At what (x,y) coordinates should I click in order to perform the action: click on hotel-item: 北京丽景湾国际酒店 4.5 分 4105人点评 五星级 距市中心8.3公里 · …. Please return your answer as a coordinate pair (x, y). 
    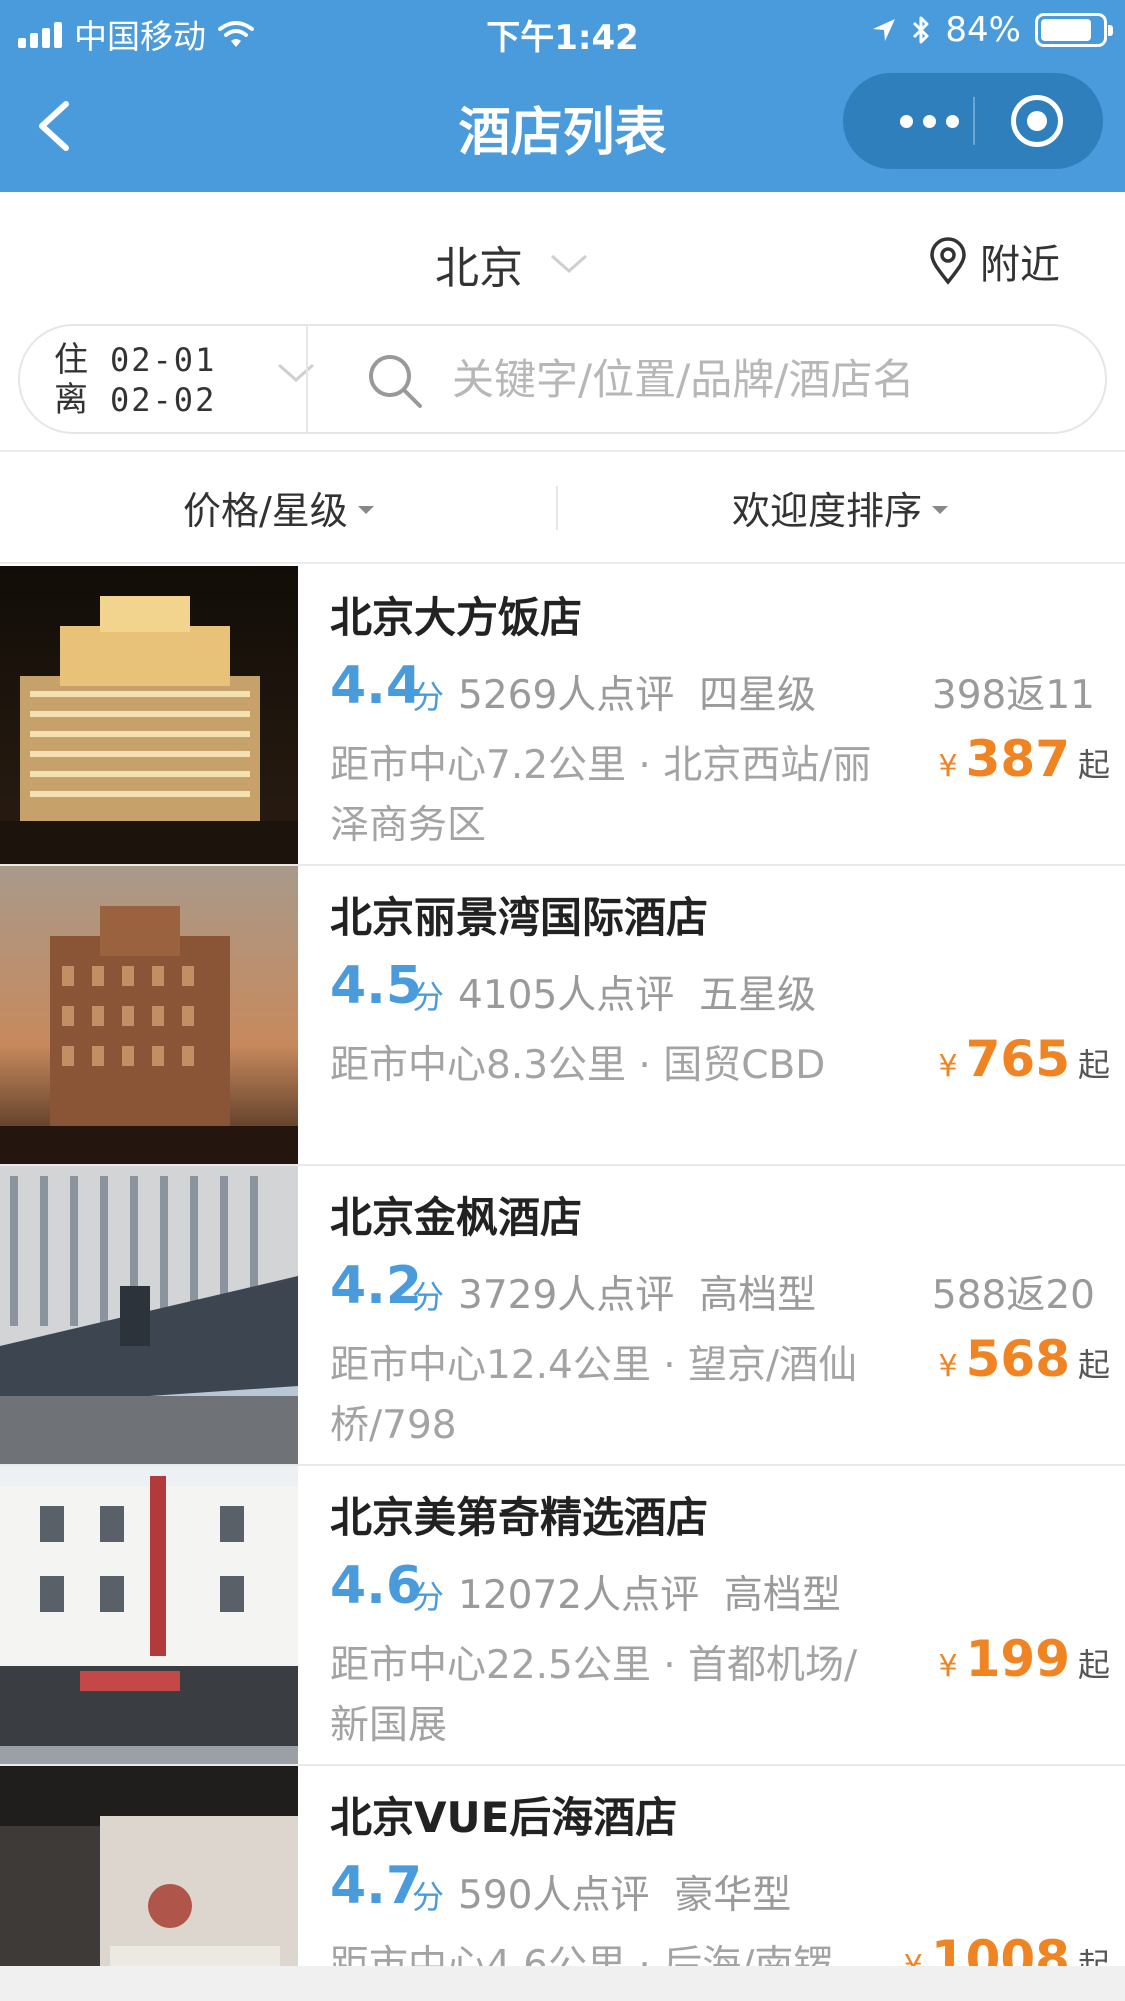
    Looking at the image, I should click on (562, 1016).